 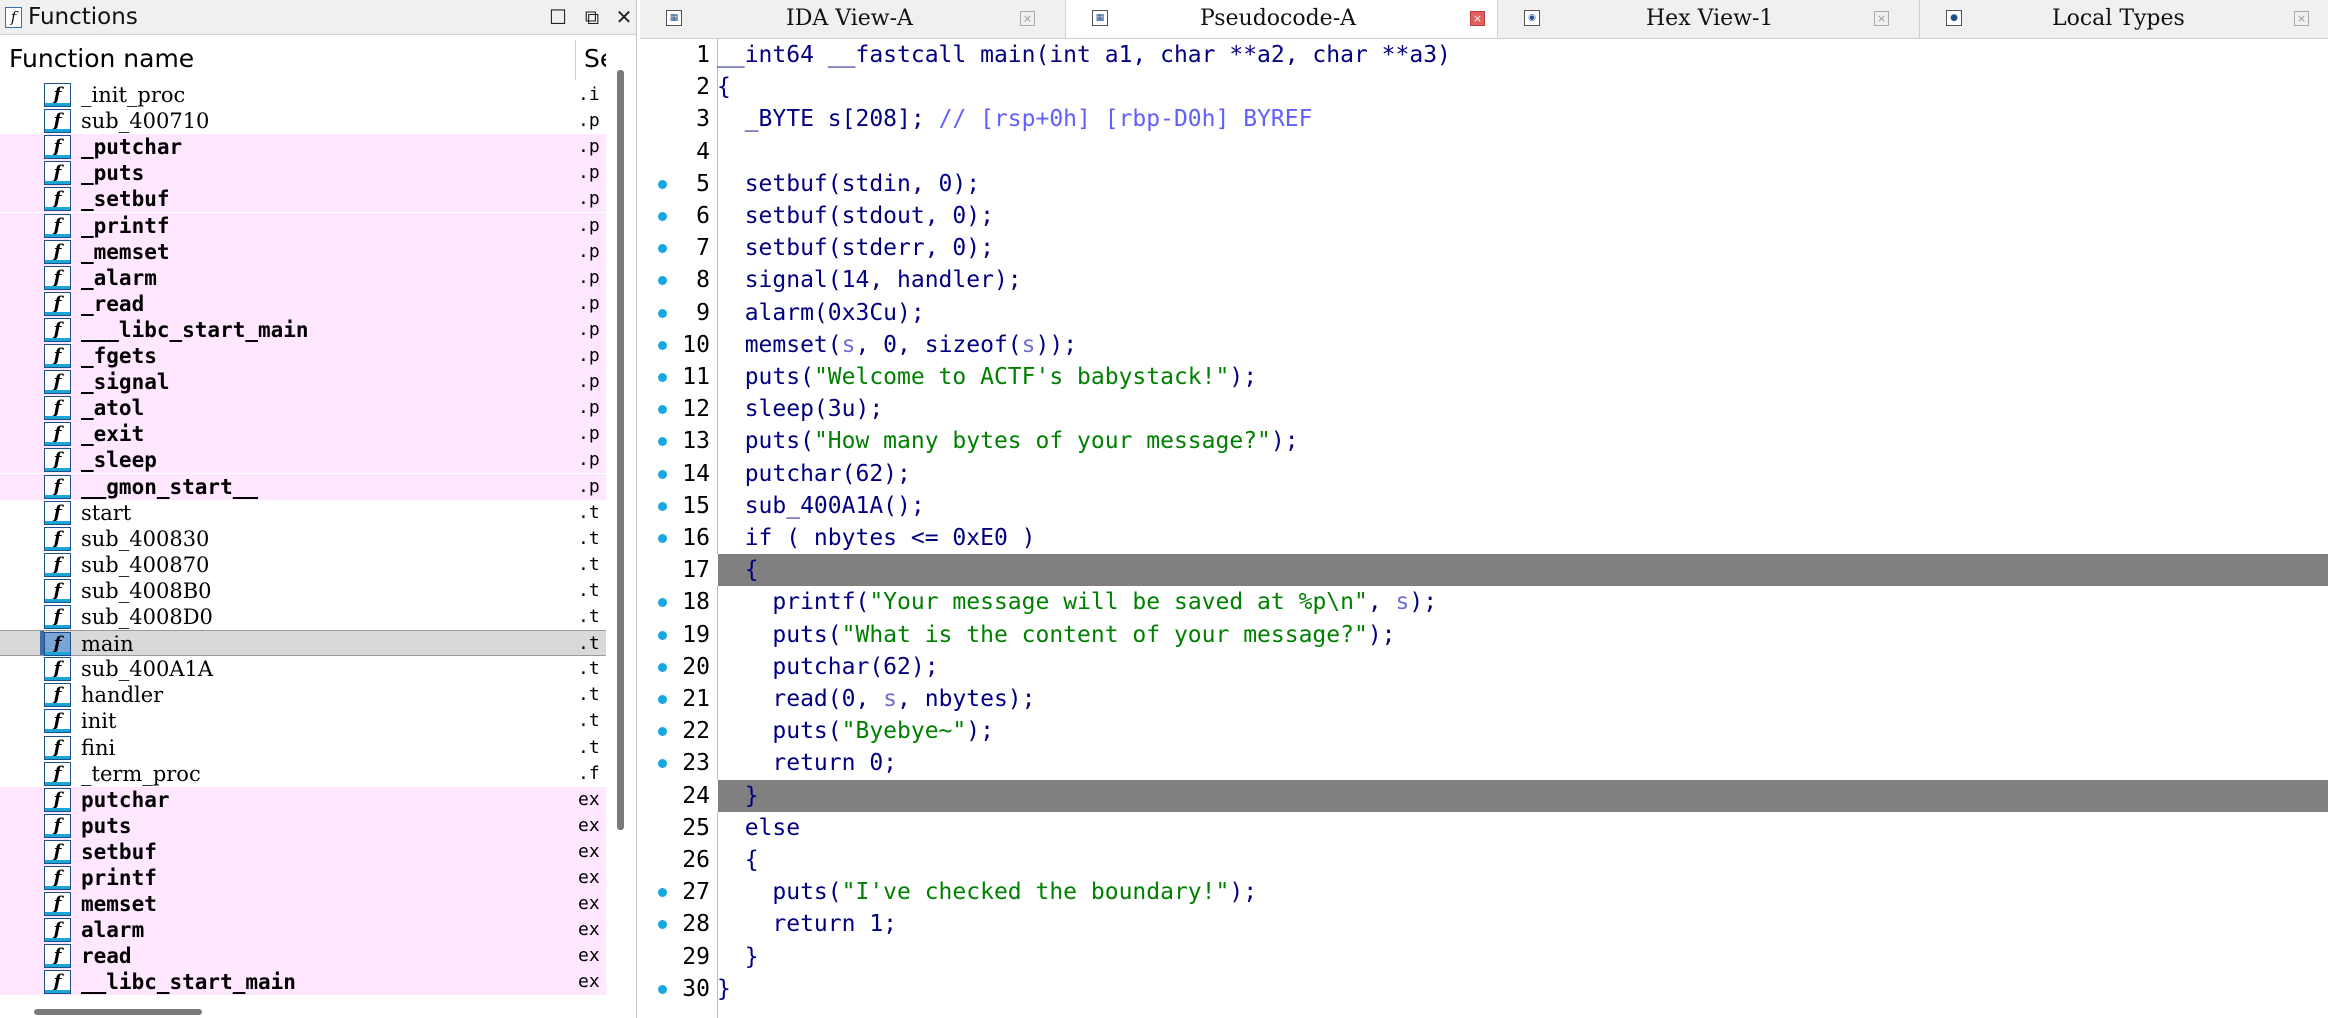 What do you see at coordinates (303, 591) in the screenshot?
I see `function-row: f sub_4008B0 .t` at bounding box center [303, 591].